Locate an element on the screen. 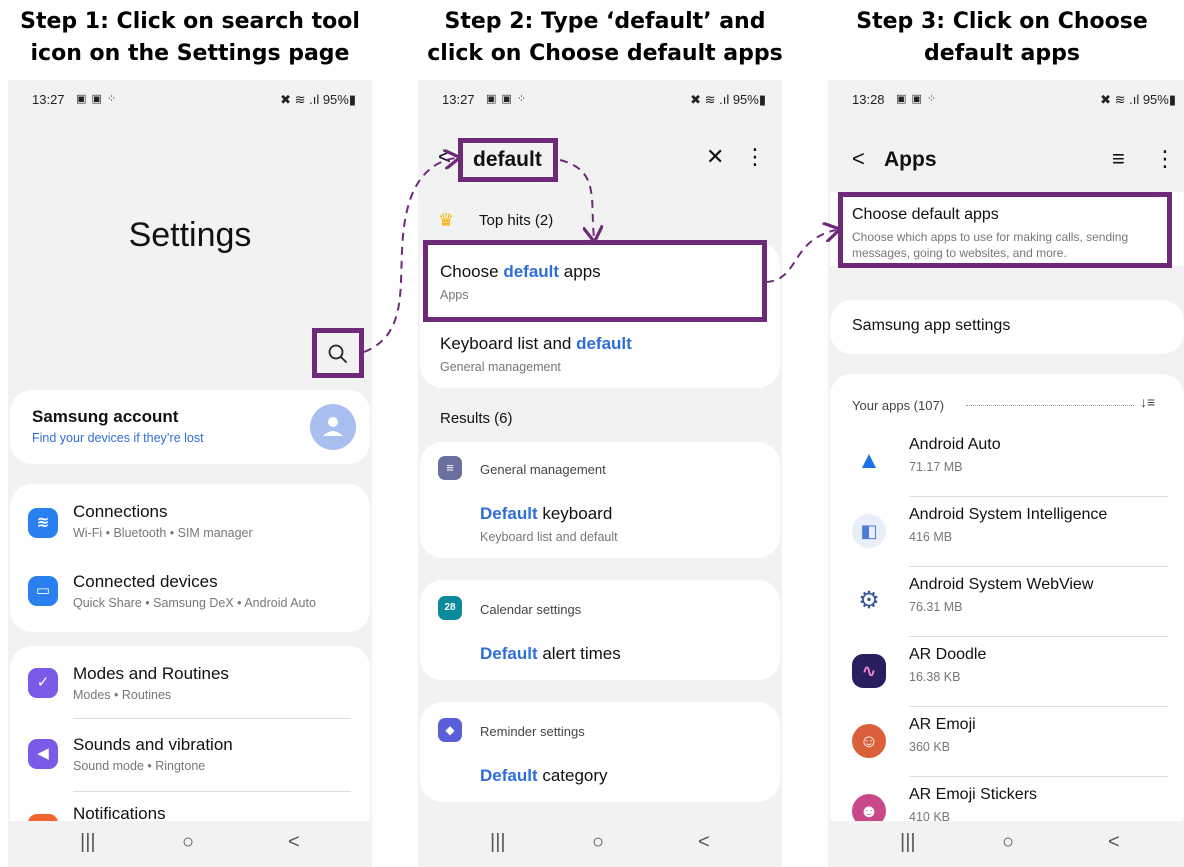  modes-title: Modes and Routines is located at coordinates (151, 673).